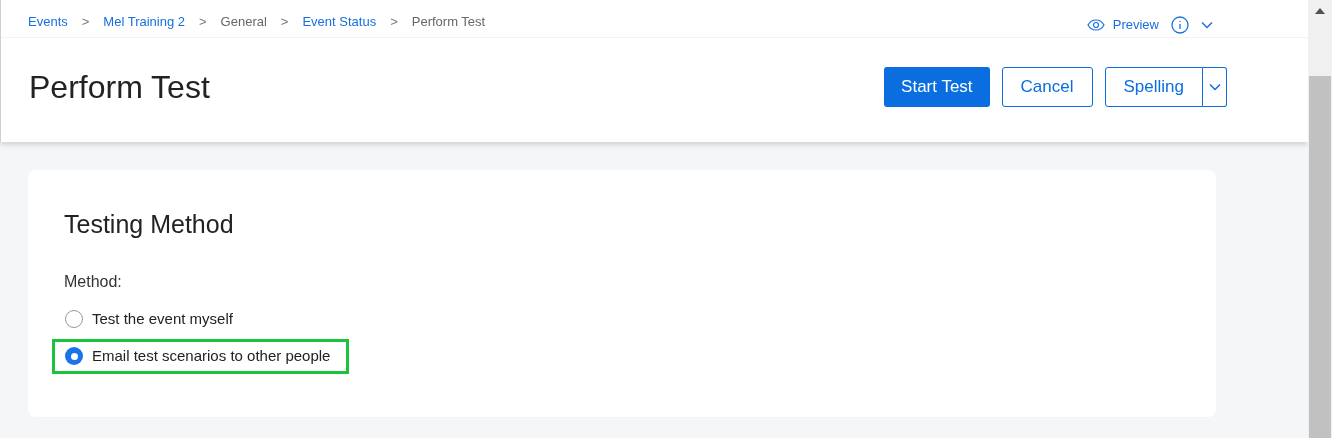 This screenshot has height=438, width=1332. Describe the element at coordinates (339, 21) in the screenshot. I see `breadcrumb-link: Event Status` at that location.